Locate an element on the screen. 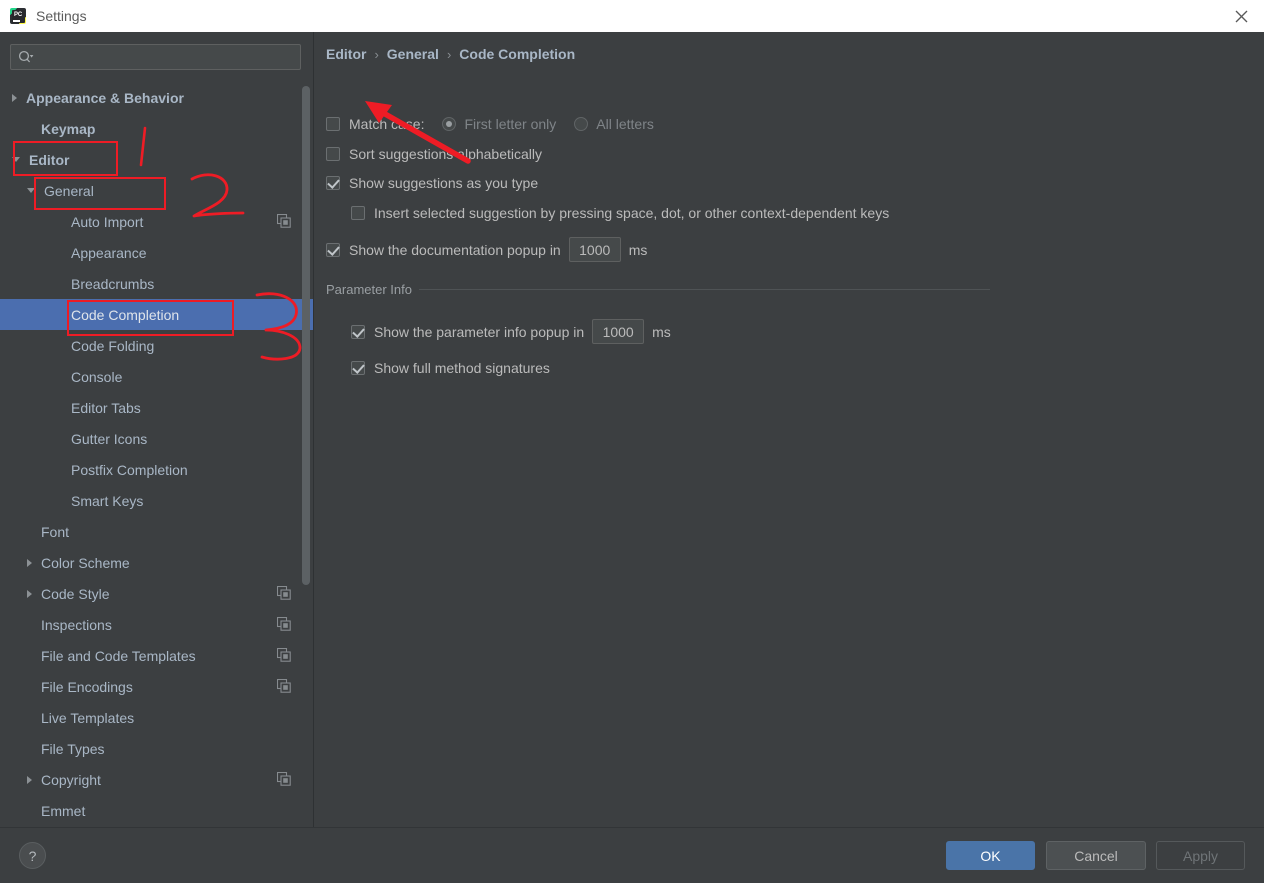 The height and width of the screenshot is (883, 1264). sidebar-item-label: Appearance is located at coordinates (109, 252).